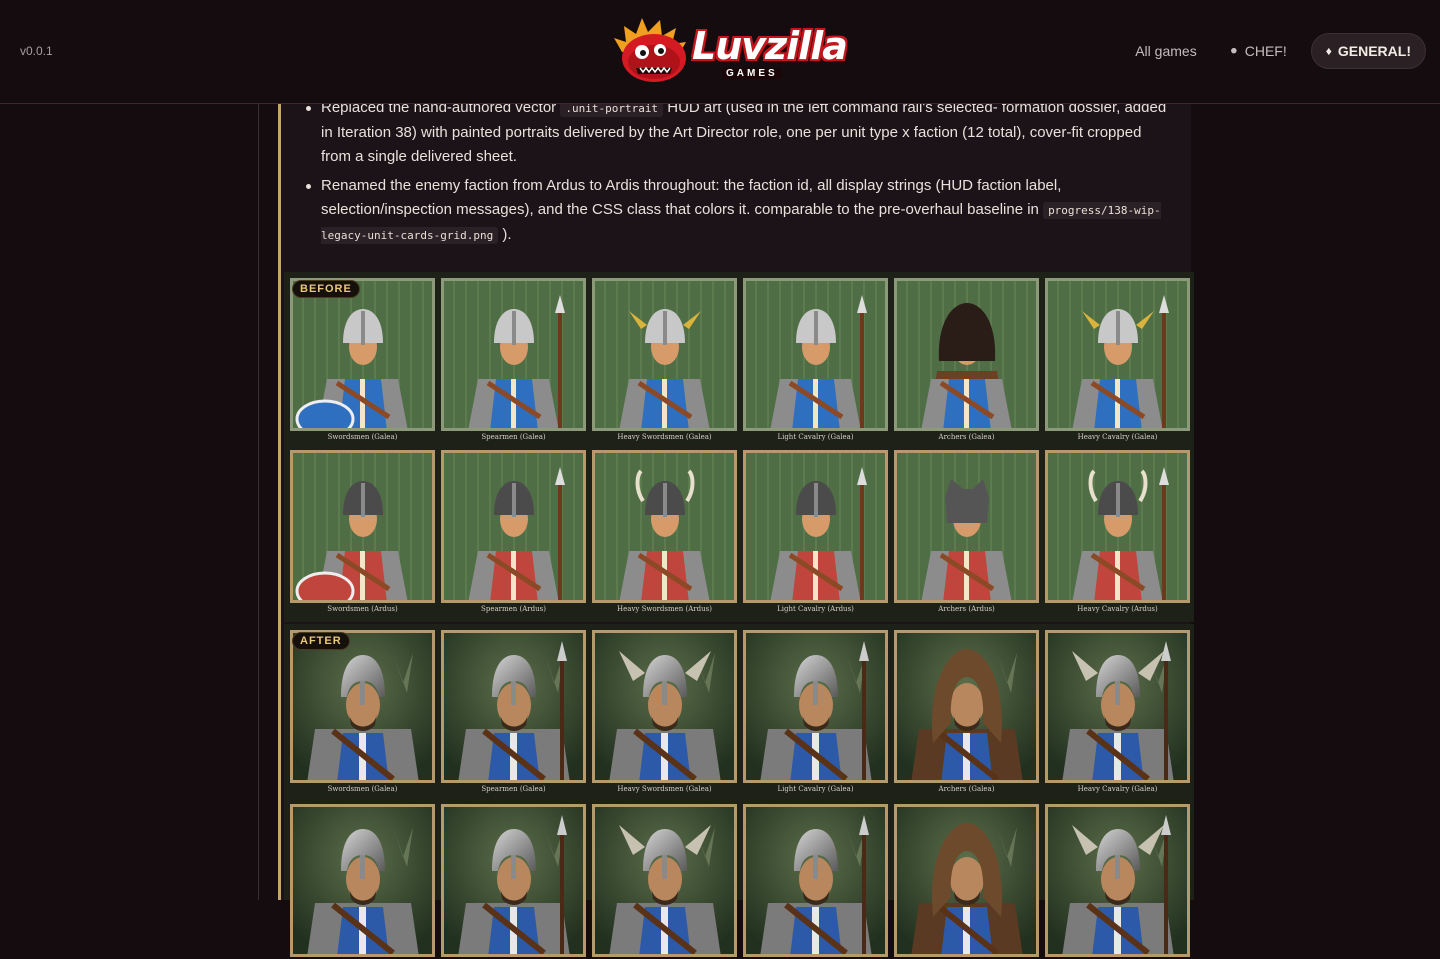 The height and width of the screenshot is (959, 1440). Describe the element at coordinates (966, 437) in the screenshot. I see `before-galea-label-archers: Archers (Galea)` at that location.